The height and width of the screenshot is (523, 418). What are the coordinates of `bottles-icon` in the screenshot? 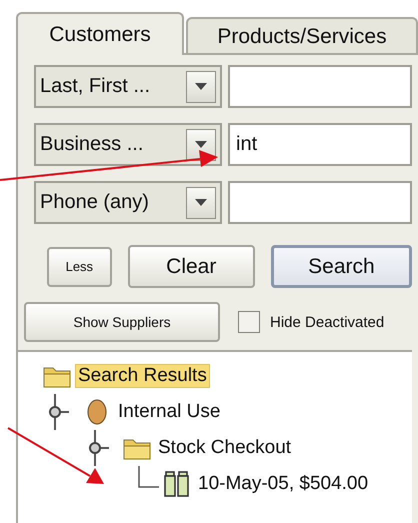 It's located at (177, 484).